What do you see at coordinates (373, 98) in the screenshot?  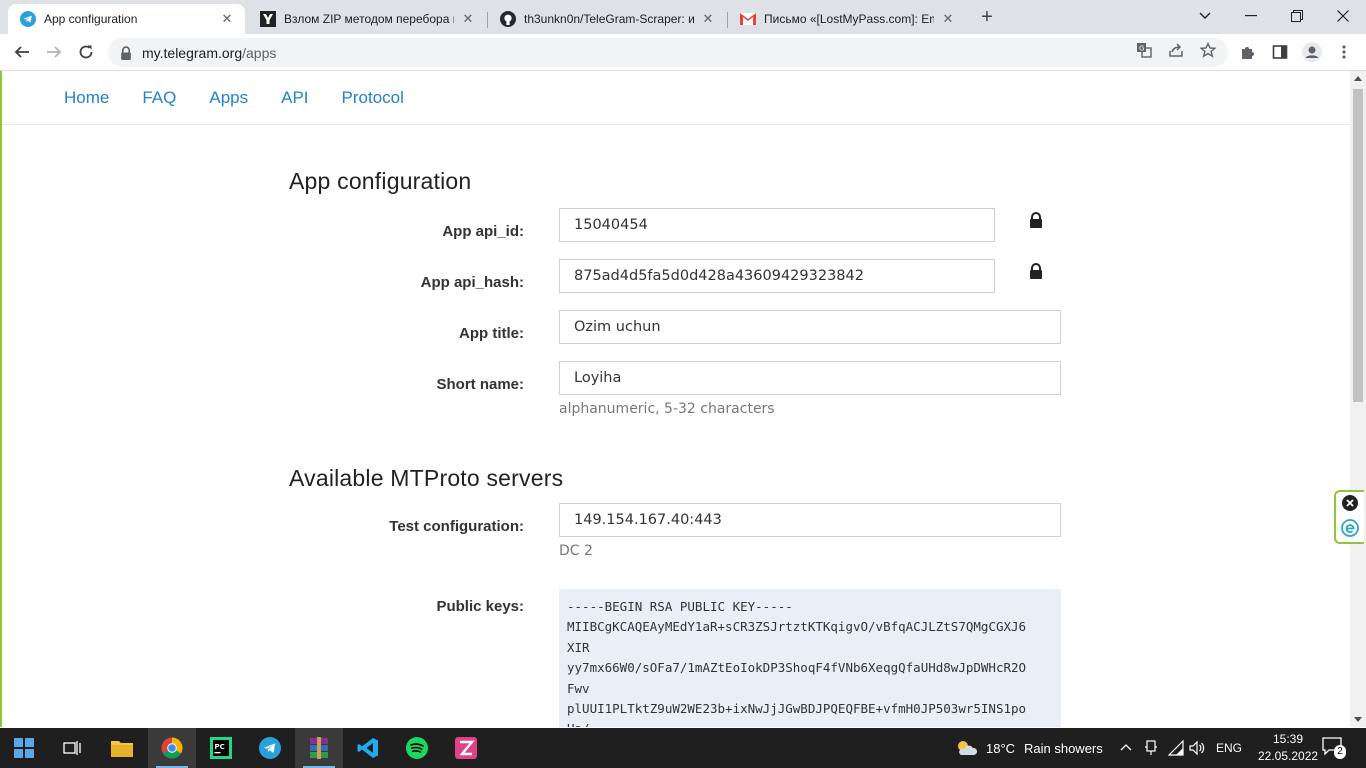 I see `nav-protocol: Protocol` at bounding box center [373, 98].